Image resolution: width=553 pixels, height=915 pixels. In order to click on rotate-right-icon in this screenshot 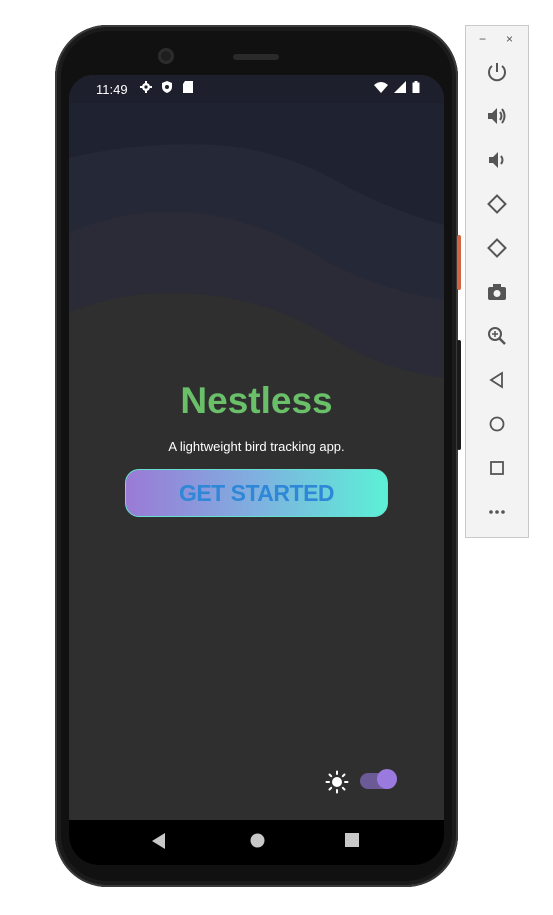, I will do `click(497, 248)`.